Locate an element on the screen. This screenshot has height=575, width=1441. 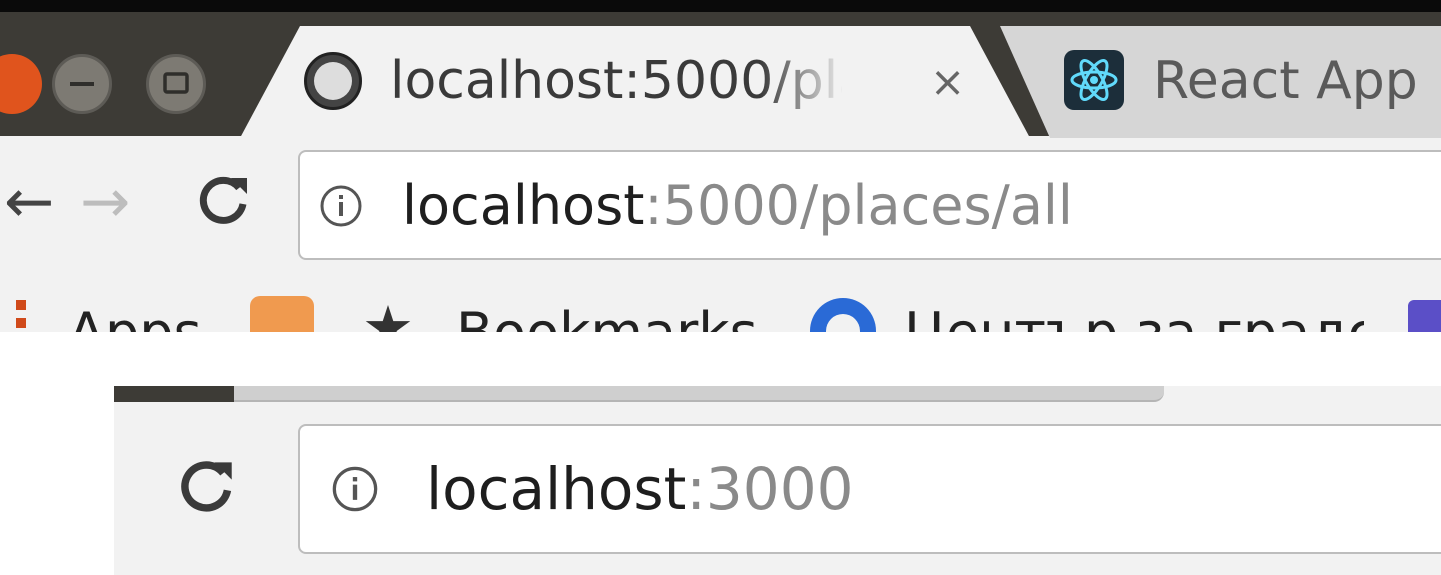
react-logo-icon is located at coordinates (1094, 80).